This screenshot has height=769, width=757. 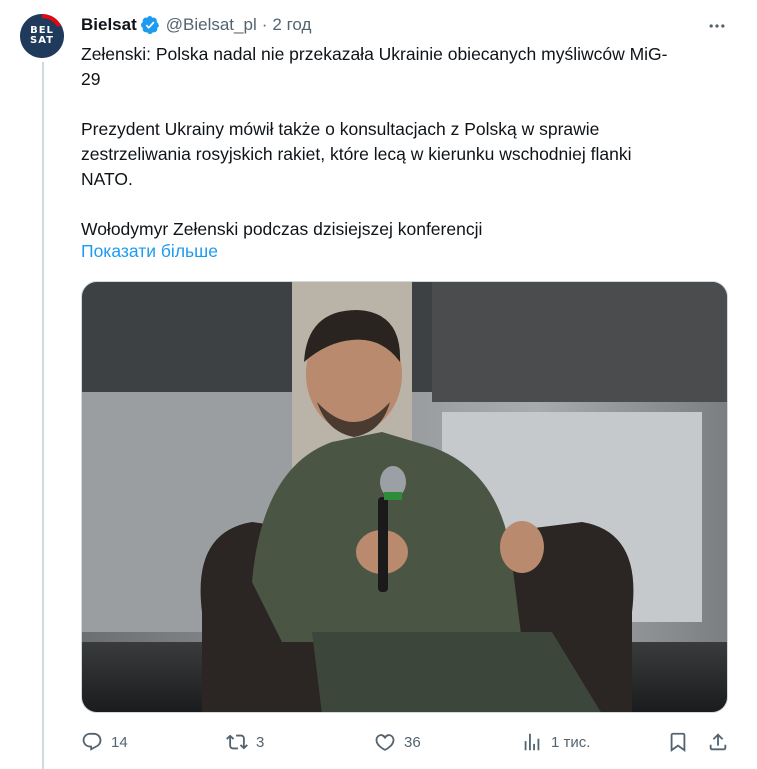 I want to click on avatar-logo-line2: SAT, so click(x=42, y=40).